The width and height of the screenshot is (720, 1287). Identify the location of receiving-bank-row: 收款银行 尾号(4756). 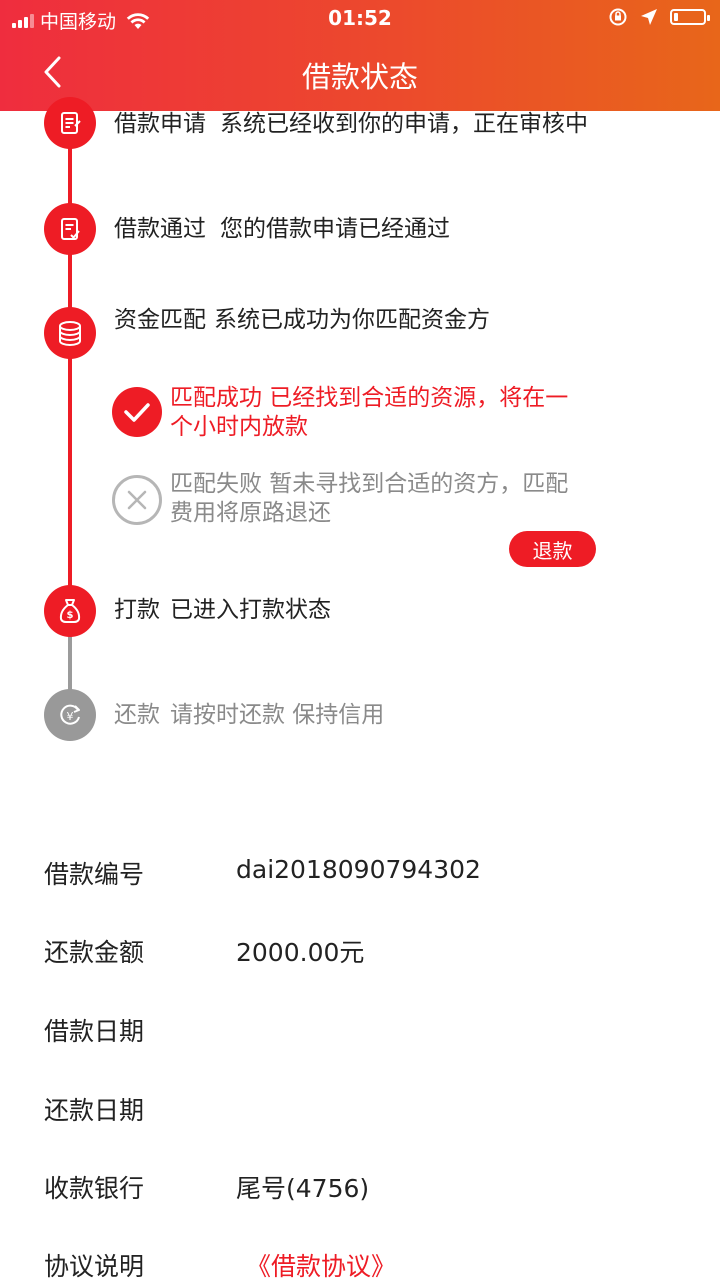
(360, 1179).